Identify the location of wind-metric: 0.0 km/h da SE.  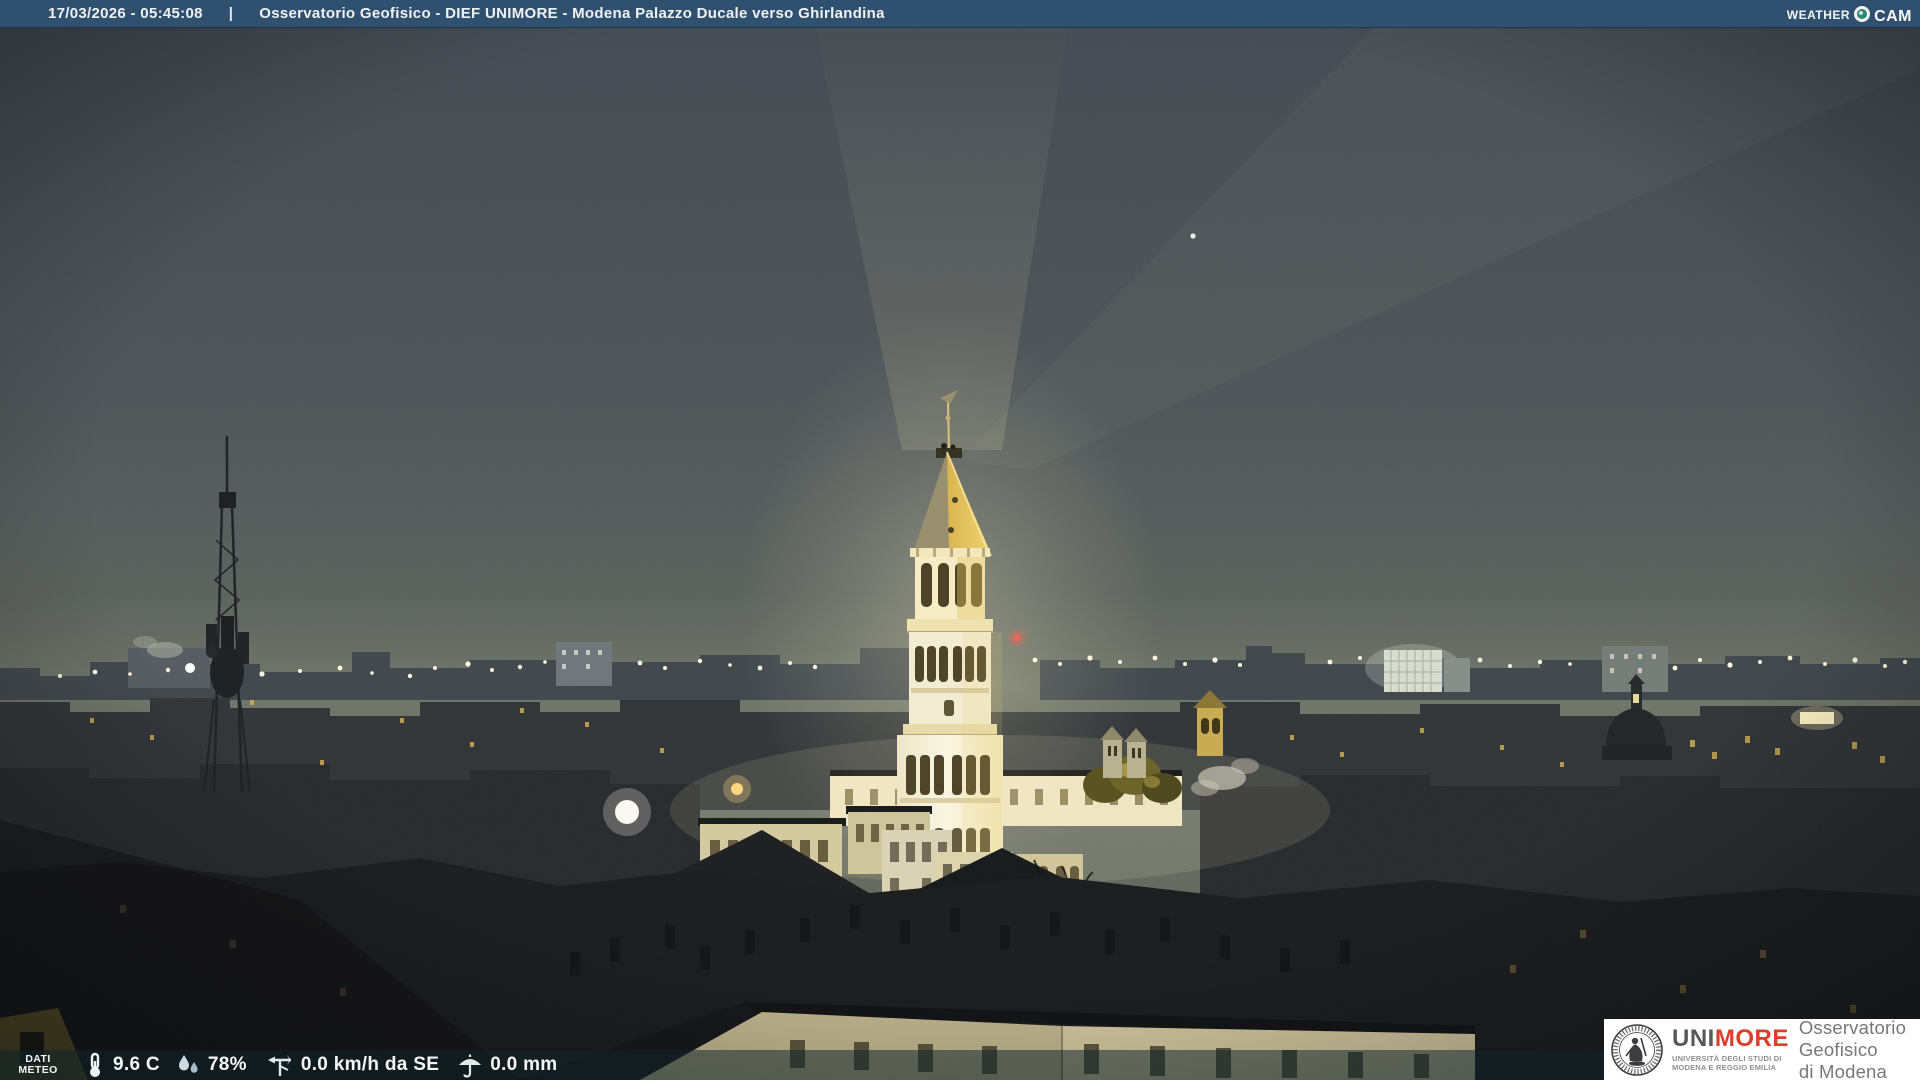
(352, 1065).